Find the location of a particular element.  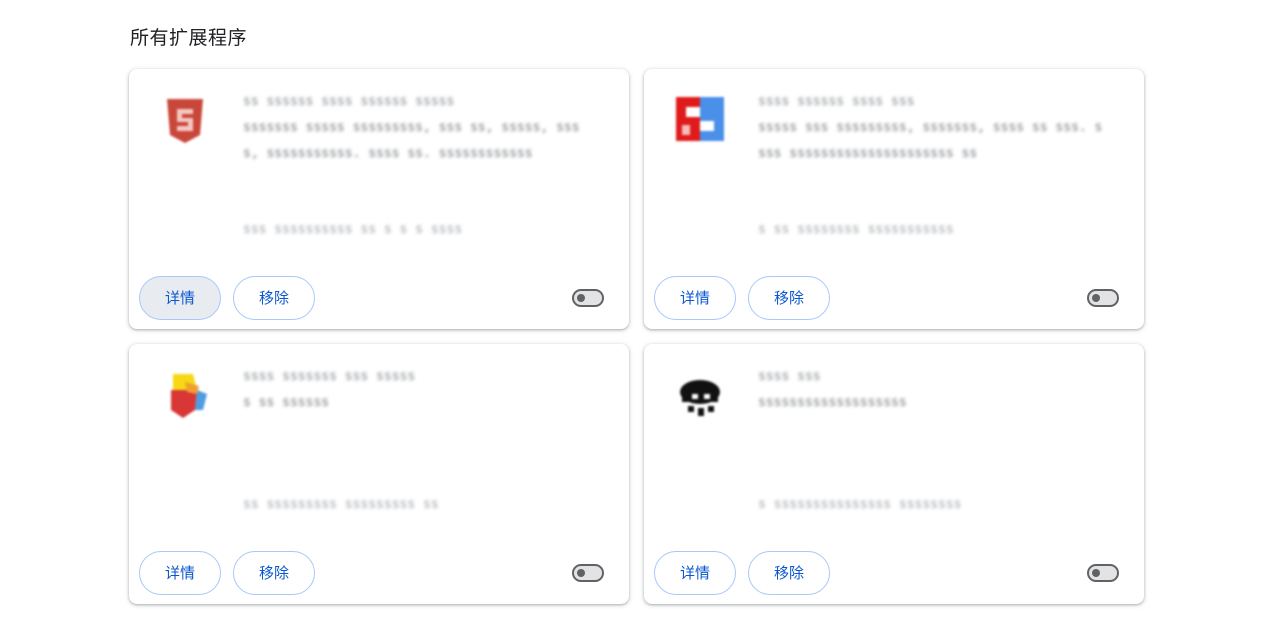

red-s-shield-icon is located at coordinates (185, 121).